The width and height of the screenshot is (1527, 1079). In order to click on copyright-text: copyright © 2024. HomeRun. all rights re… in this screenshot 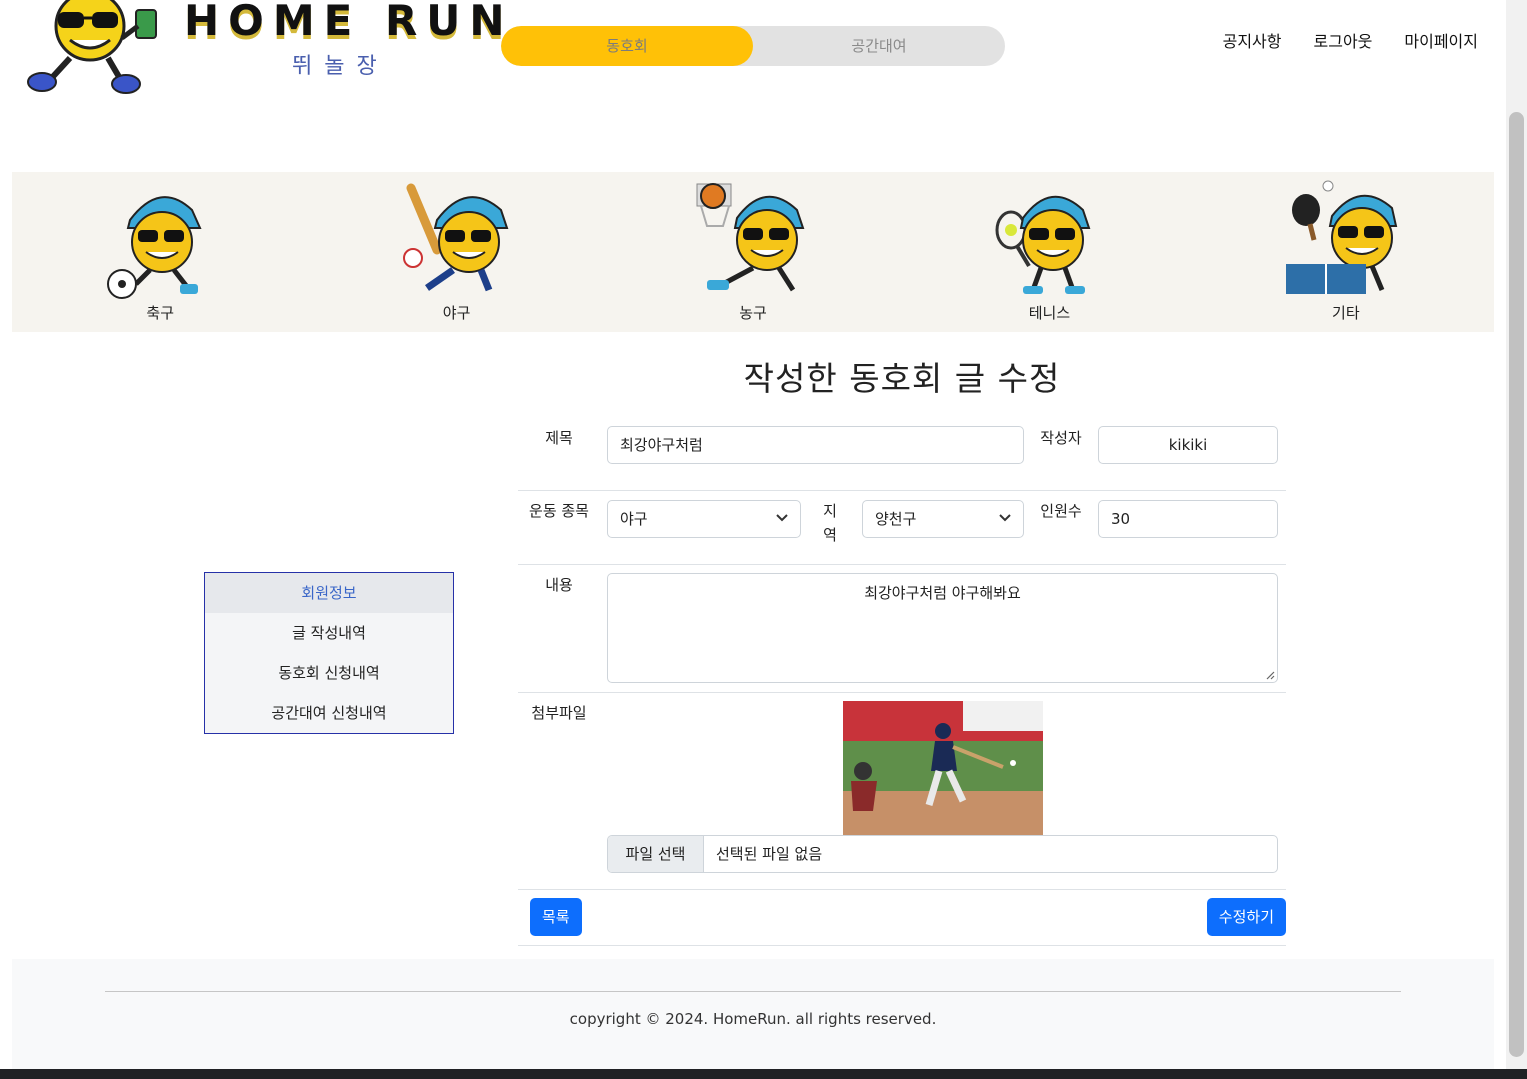, I will do `click(753, 1019)`.